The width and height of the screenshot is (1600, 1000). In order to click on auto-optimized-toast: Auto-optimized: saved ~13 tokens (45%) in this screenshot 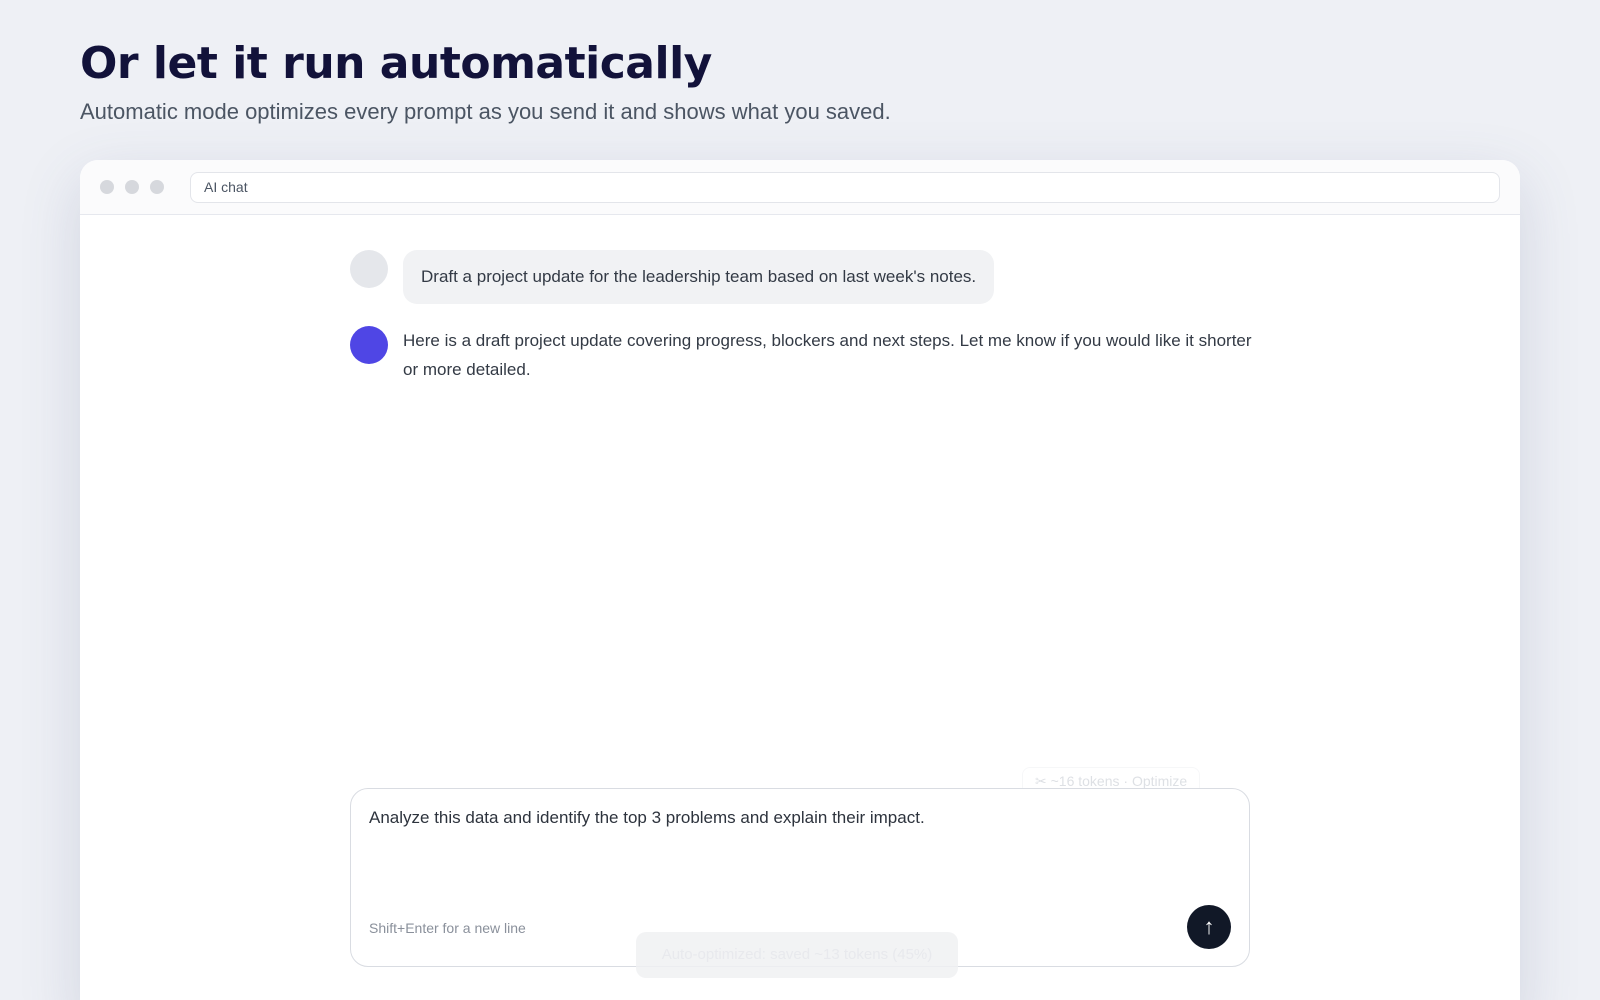, I will do `click(797, 955)`.